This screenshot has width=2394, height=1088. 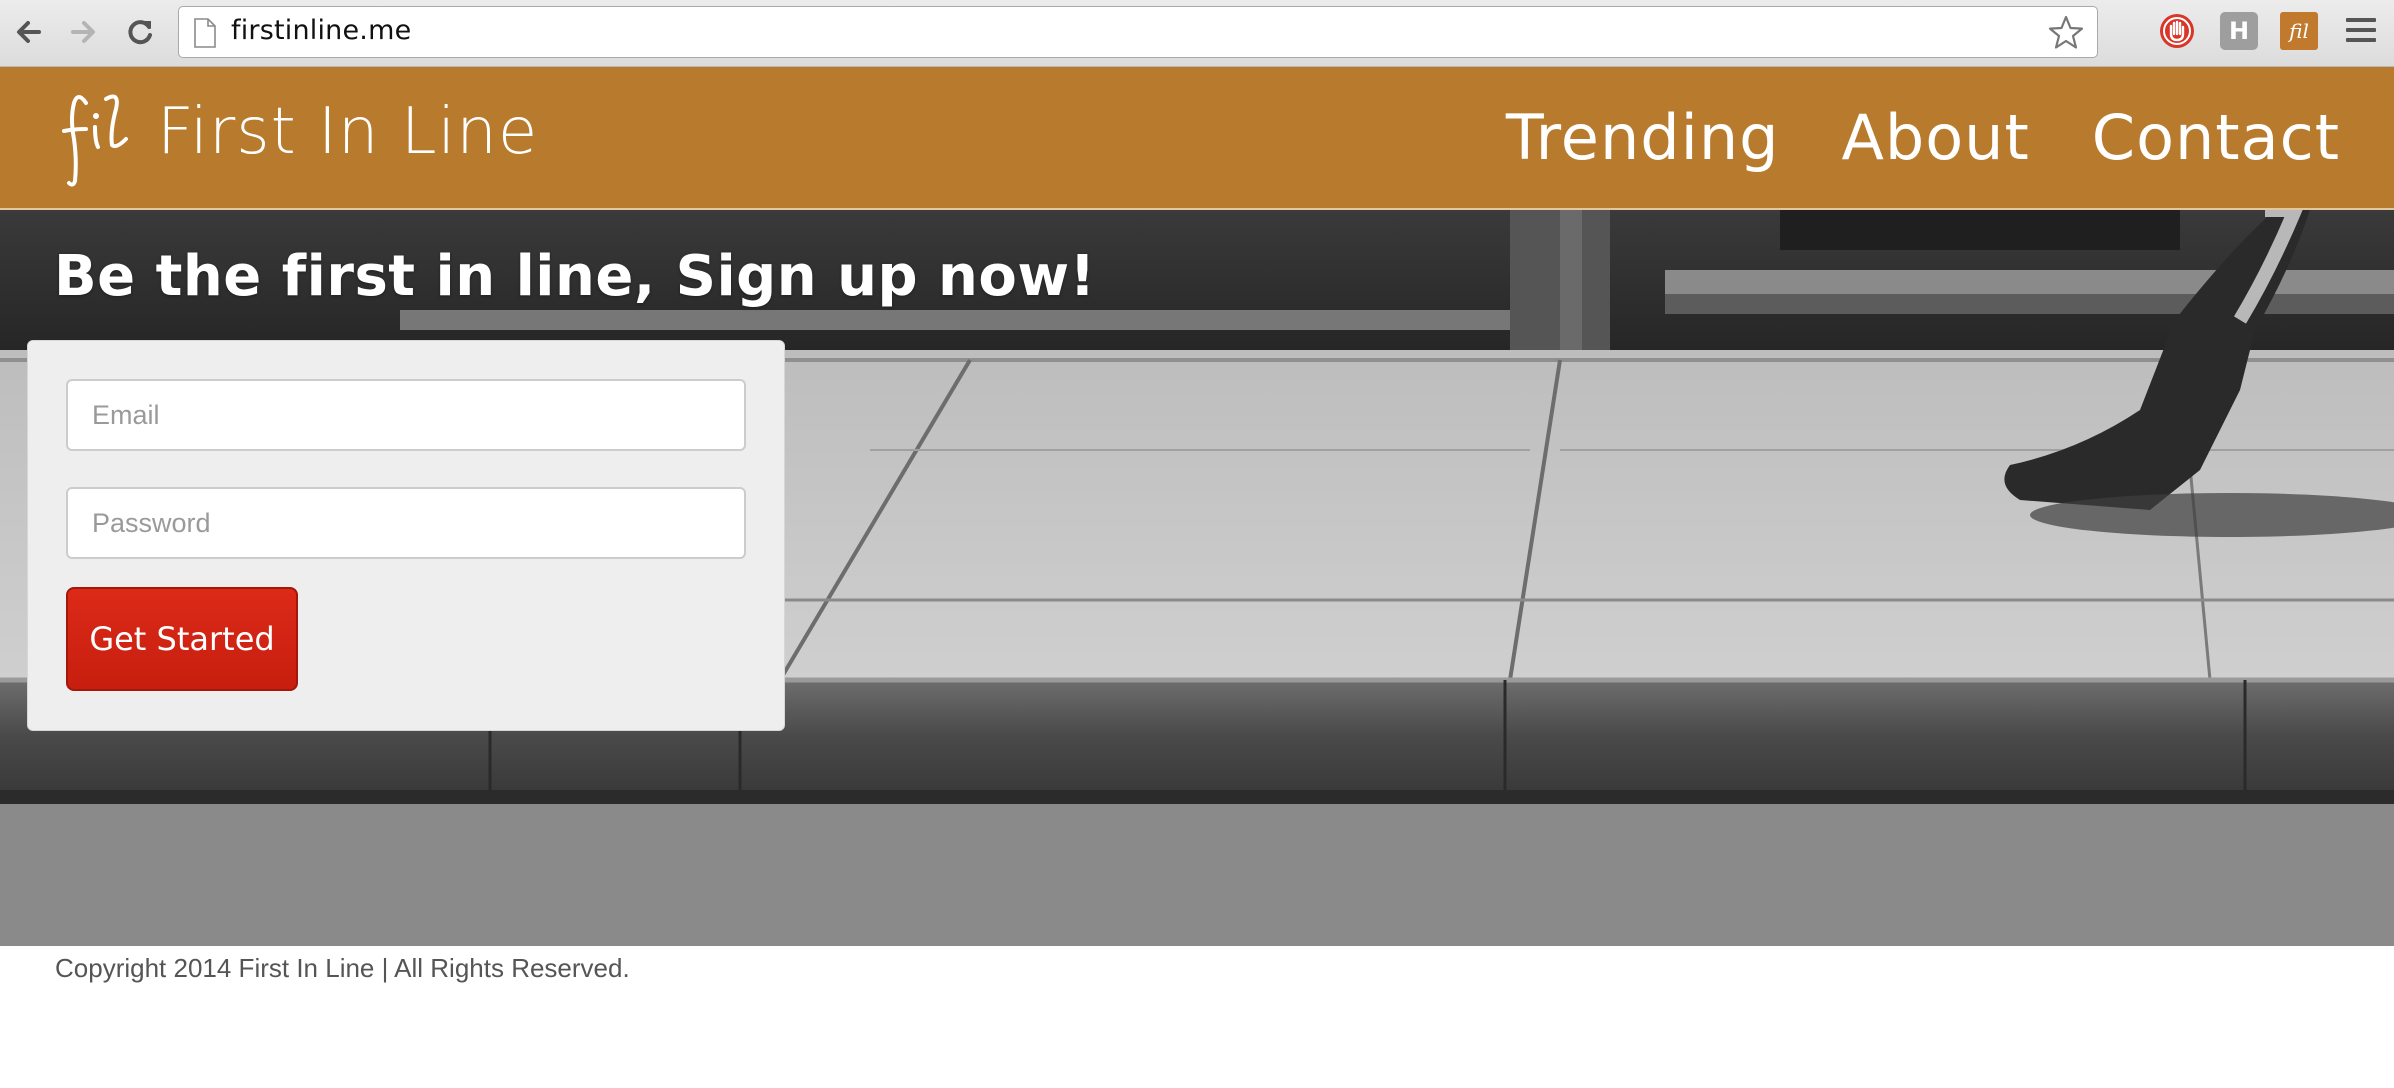 I want to click on reload-icon, so click(x=140, y=32).